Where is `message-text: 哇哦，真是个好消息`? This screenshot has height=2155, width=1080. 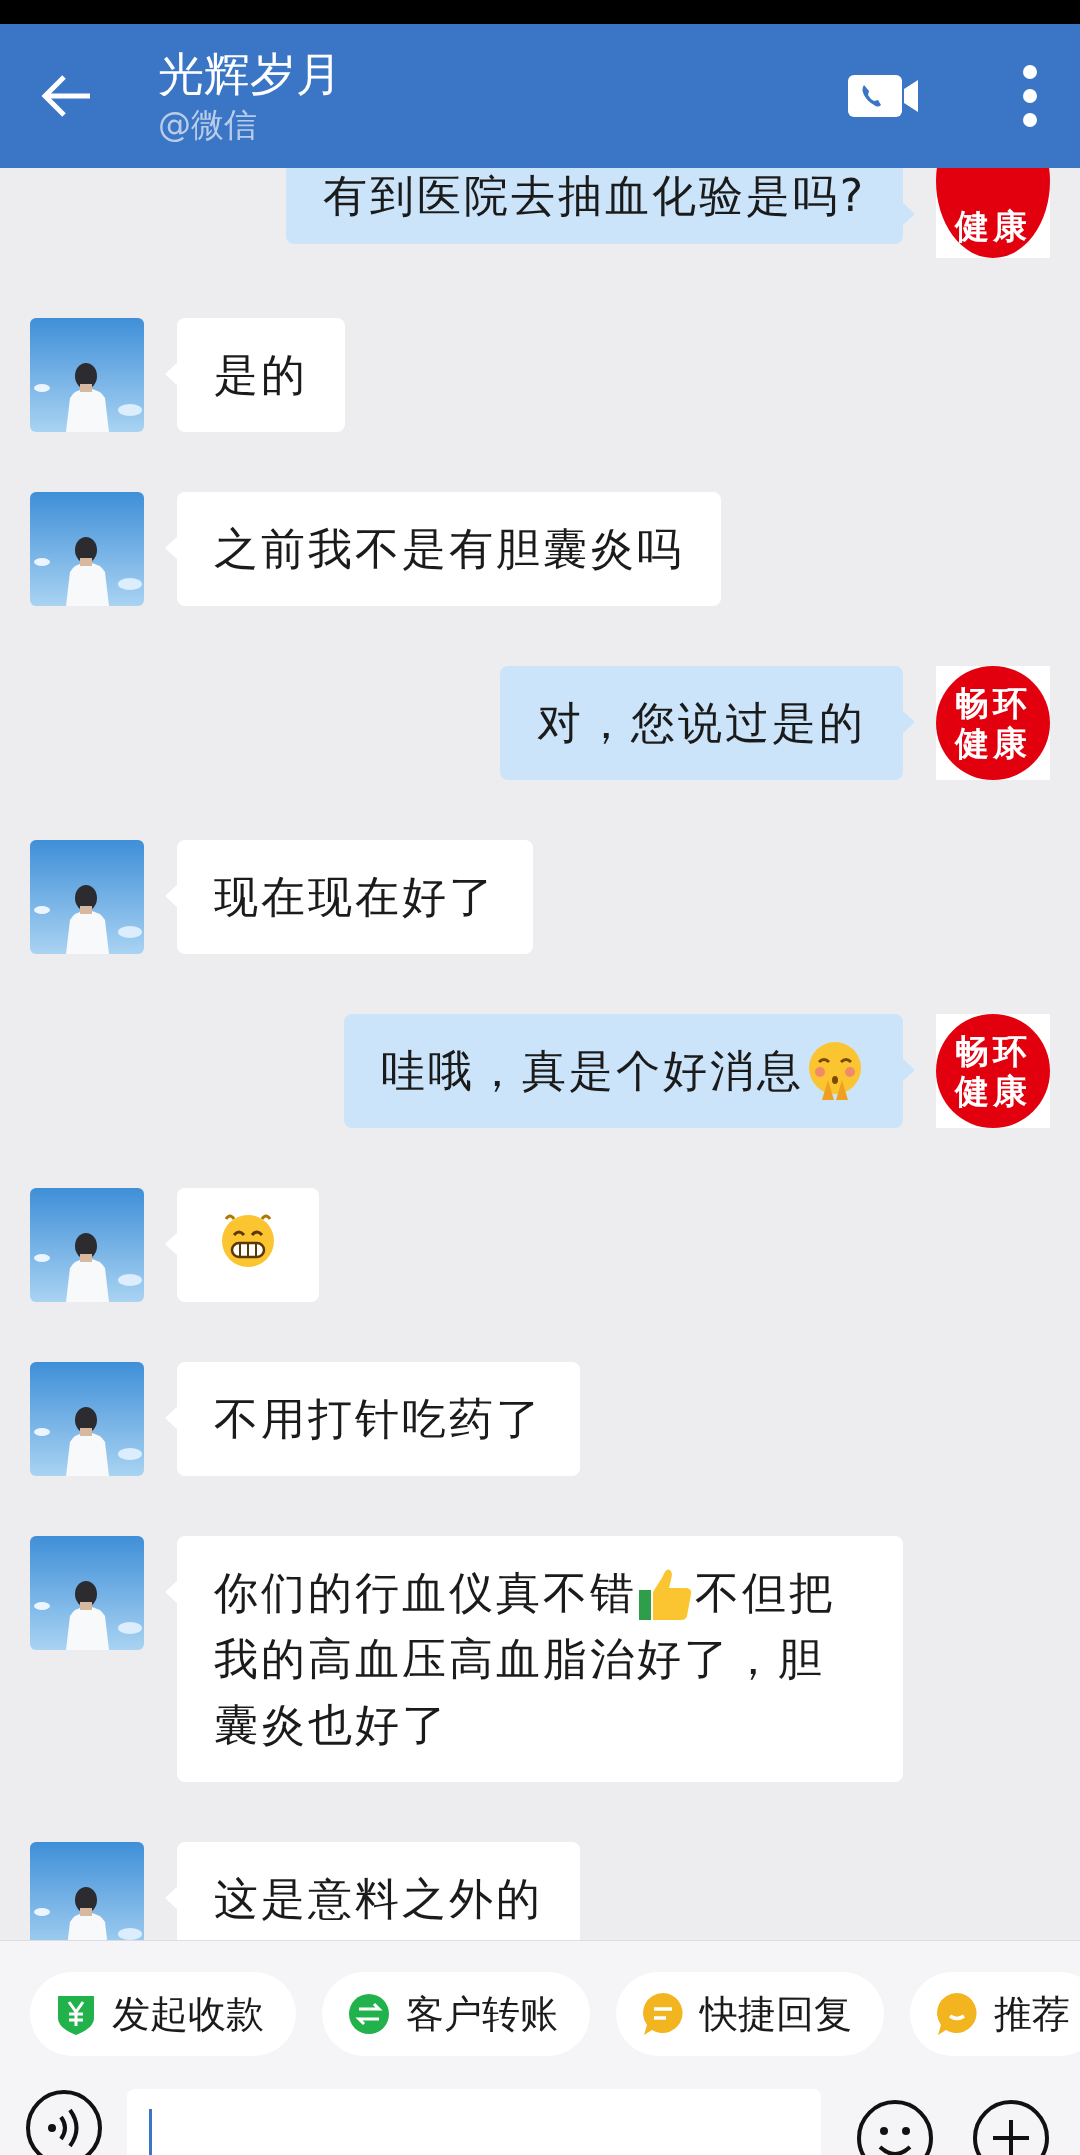
message-text: 哇哦，真是个好消息 is located at coordinates (623, 1070).